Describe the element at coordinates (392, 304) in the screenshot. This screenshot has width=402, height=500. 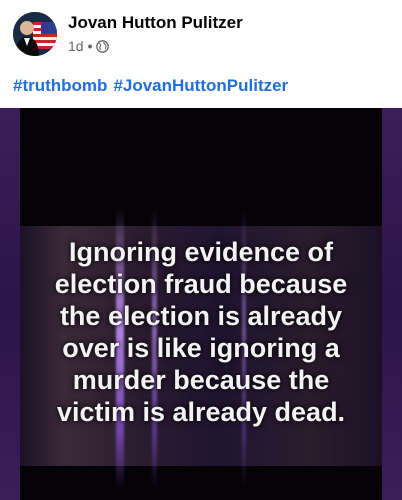
I see `image-frame-right` at that location.